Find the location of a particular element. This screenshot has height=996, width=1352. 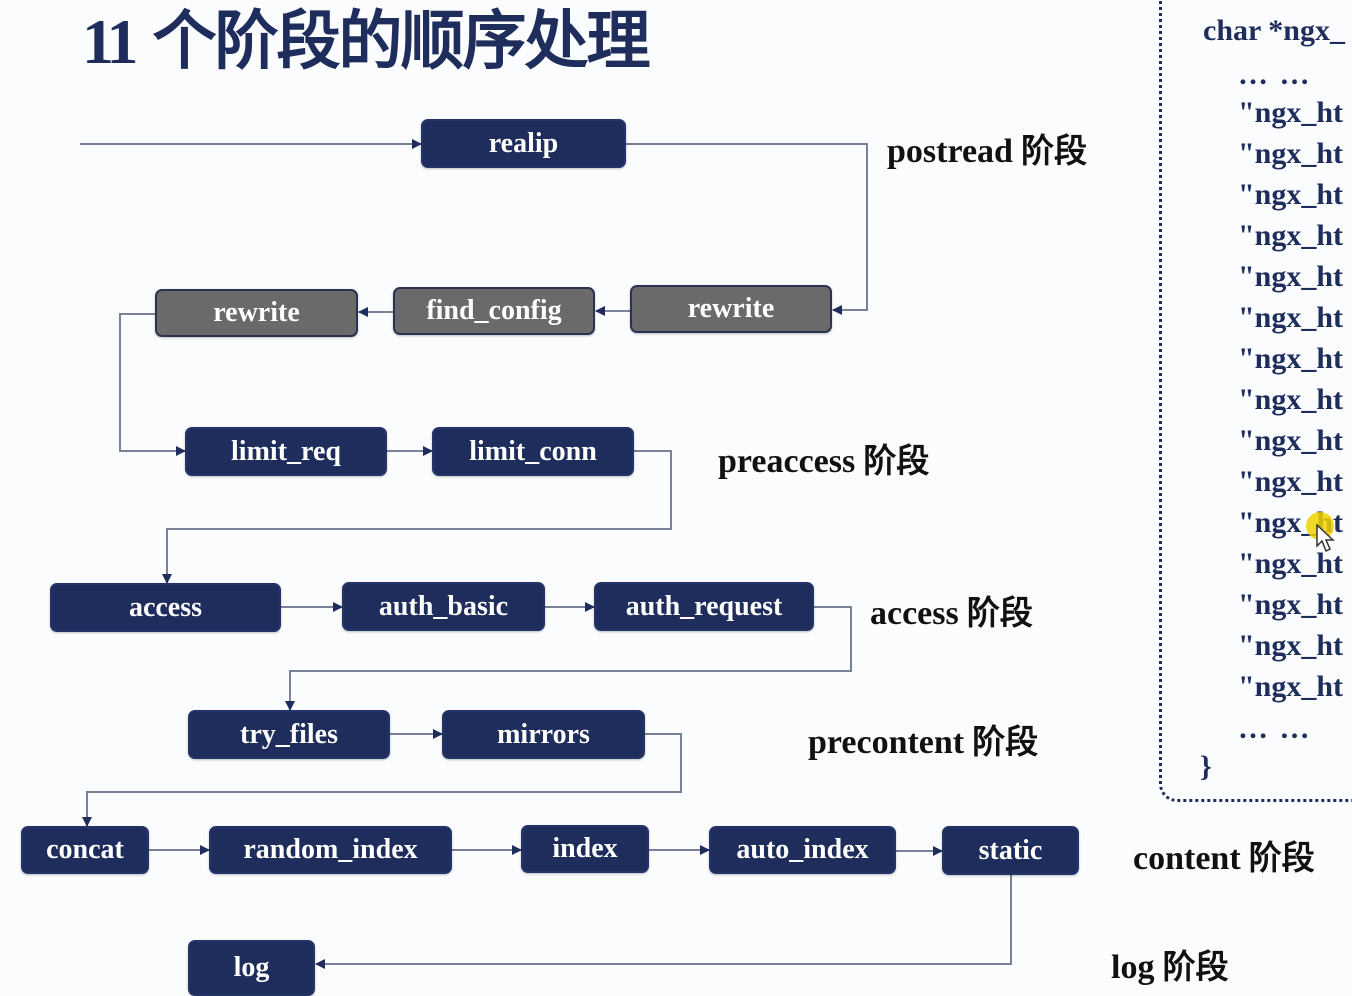

phase-label-log: log 阶段 is located at coordinates (1169, 964).